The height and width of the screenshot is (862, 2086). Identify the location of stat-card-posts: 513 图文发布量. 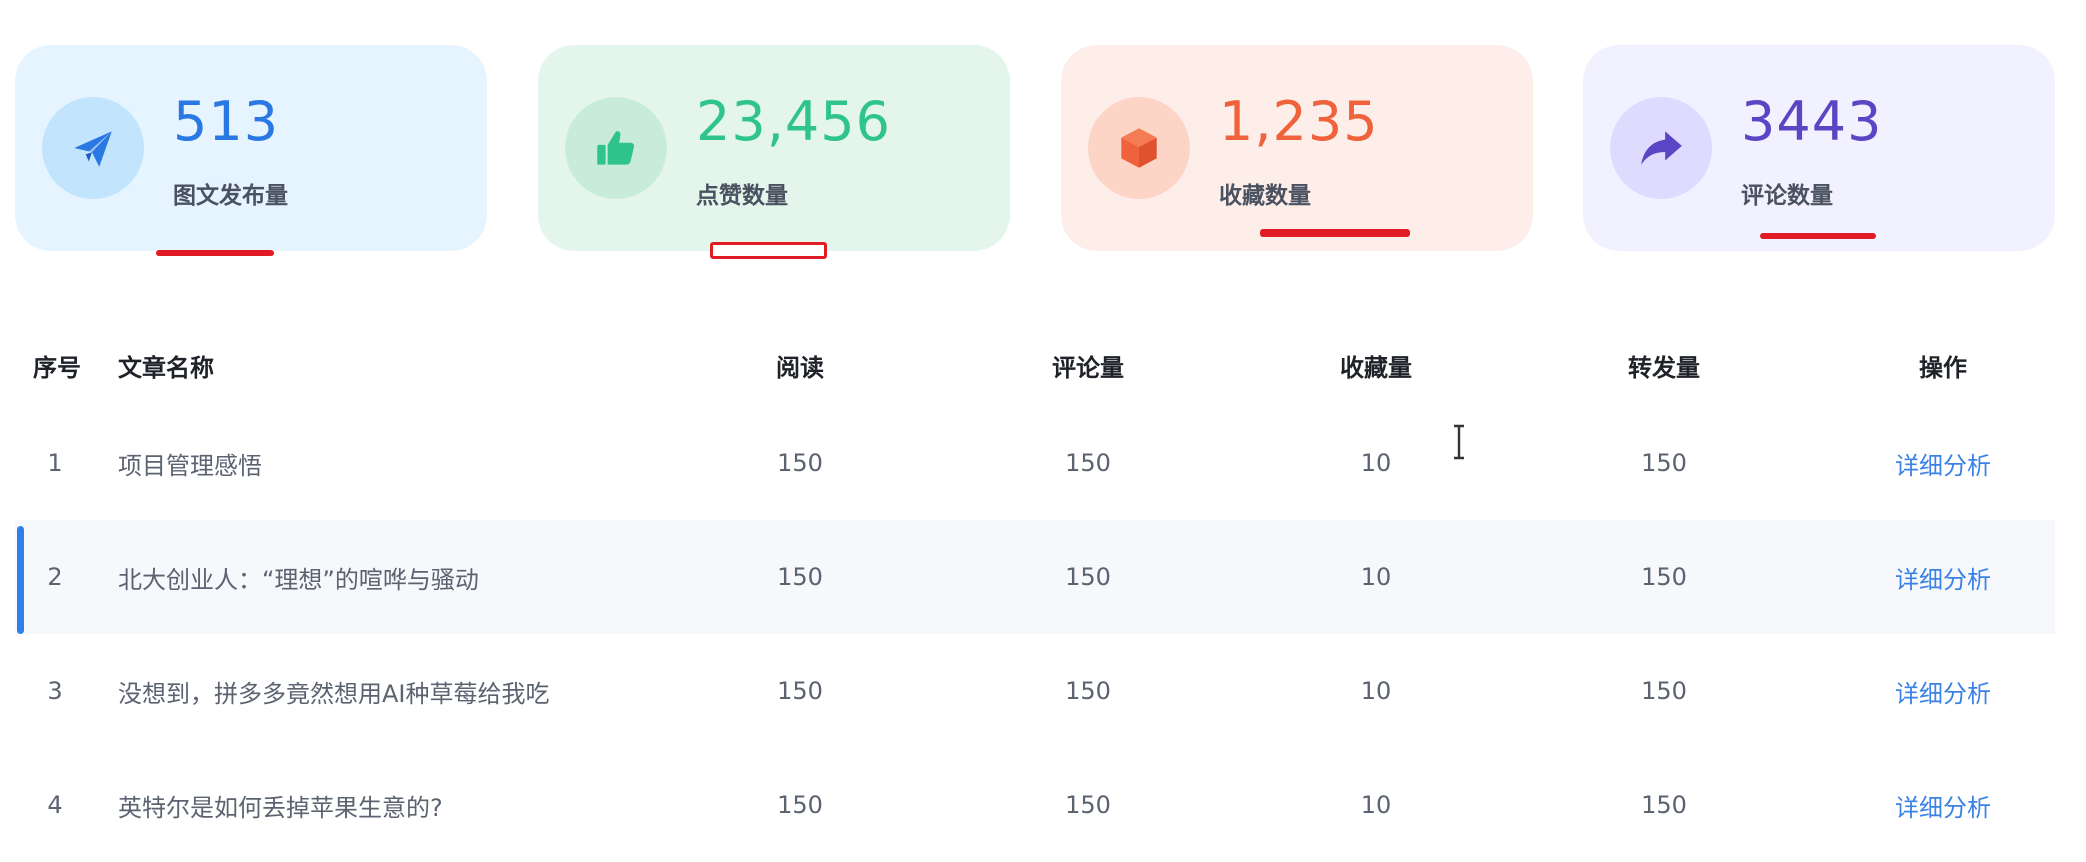
(251, 148).